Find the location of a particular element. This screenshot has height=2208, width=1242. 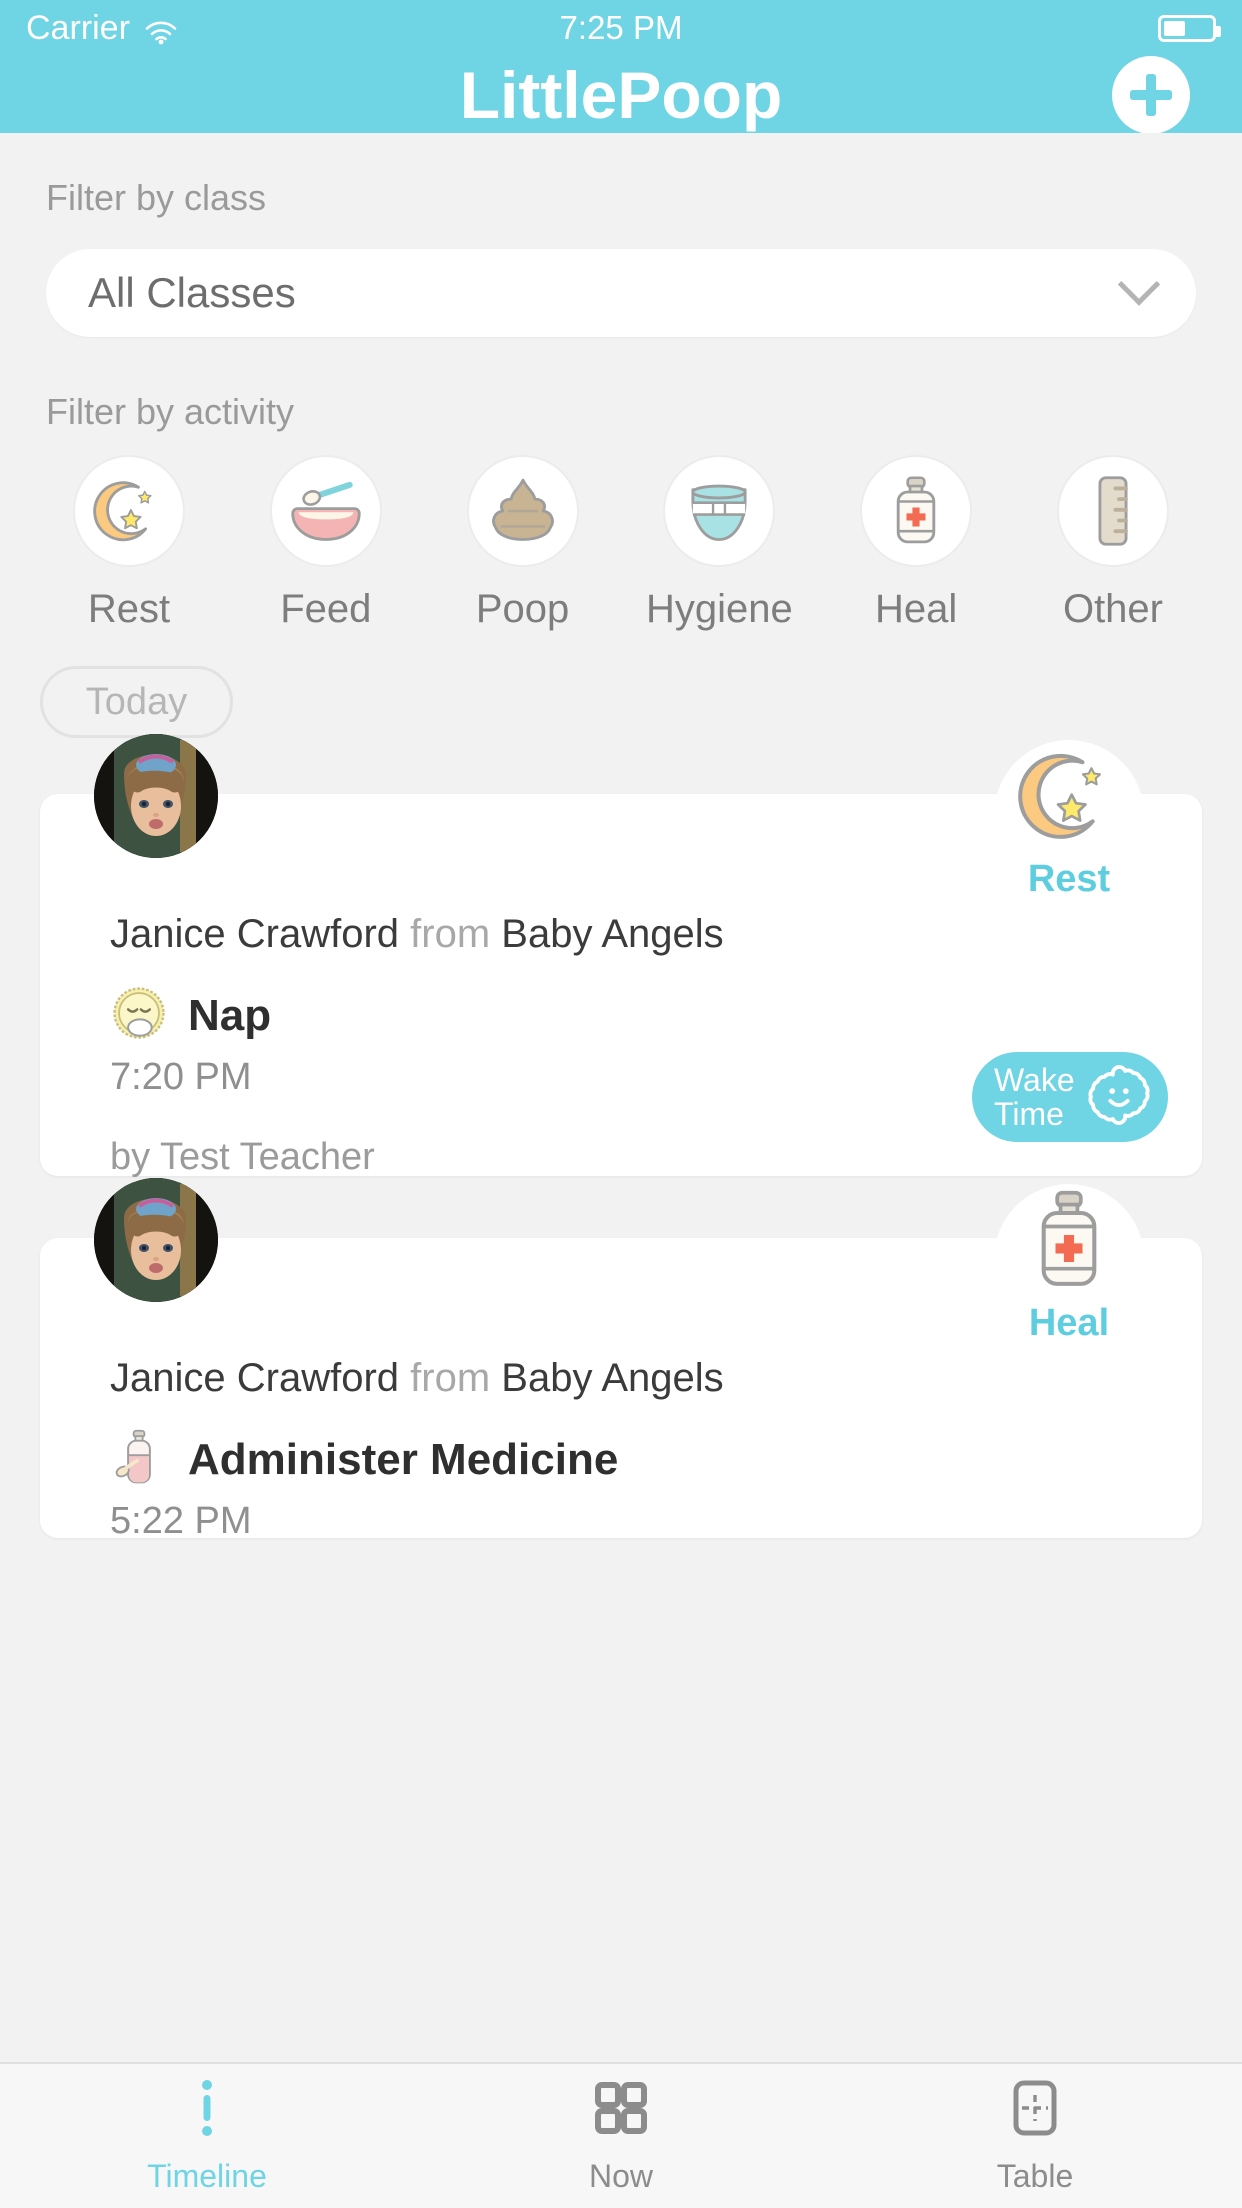

status-bar-right is located at coordinates (1189, 28).